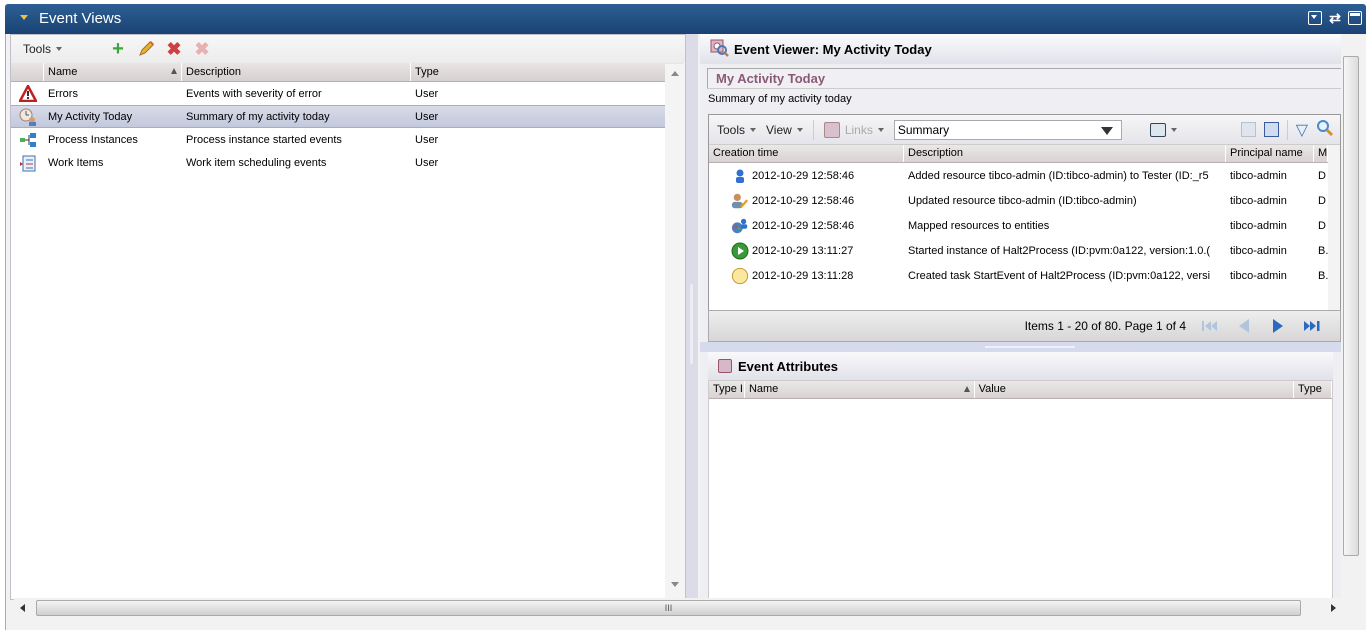  Describe the element at coordinates (1244, 326) in the screenshot. I see `previous-page-icon` at that location.